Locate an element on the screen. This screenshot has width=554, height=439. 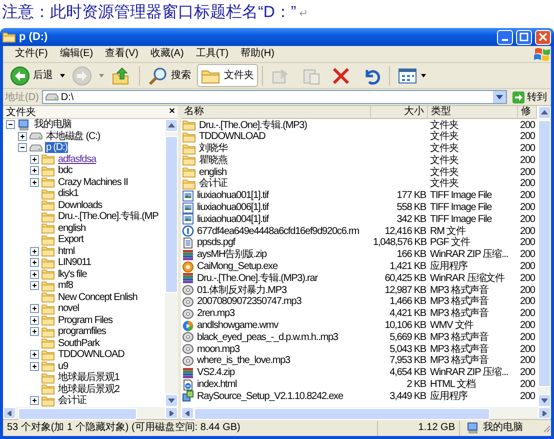
file-name: 2ren.mp3 is located at coordinates (215, 314).